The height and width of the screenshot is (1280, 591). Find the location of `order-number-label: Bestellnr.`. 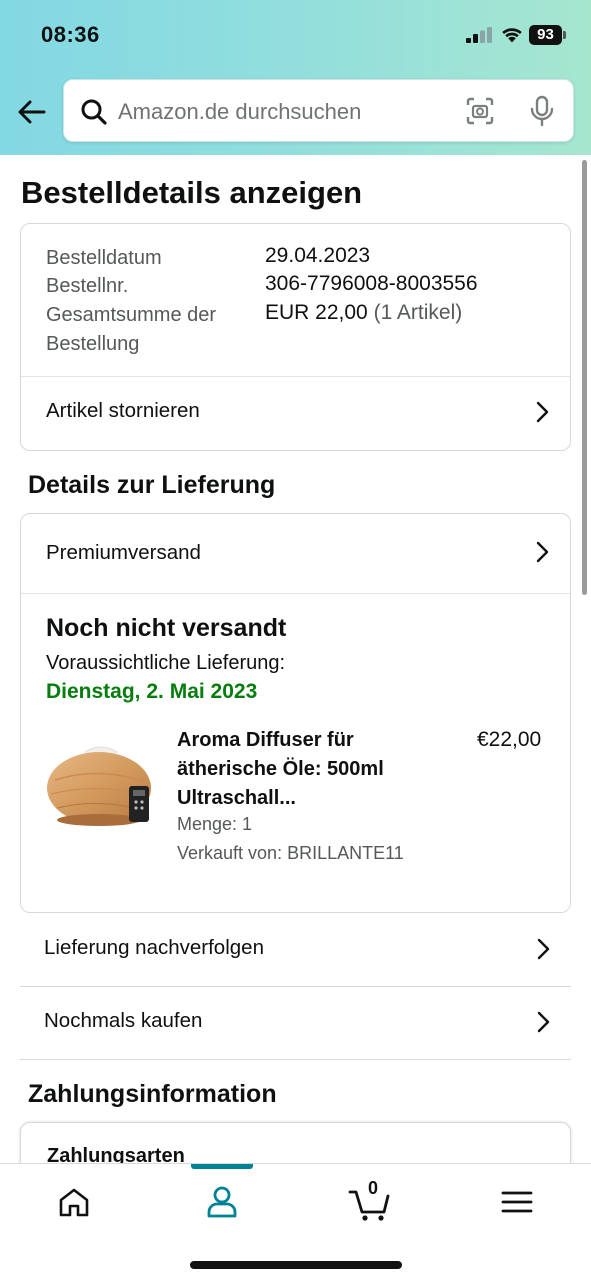

order-number-label: Bestellnr. is located at coordinates (87, 286).